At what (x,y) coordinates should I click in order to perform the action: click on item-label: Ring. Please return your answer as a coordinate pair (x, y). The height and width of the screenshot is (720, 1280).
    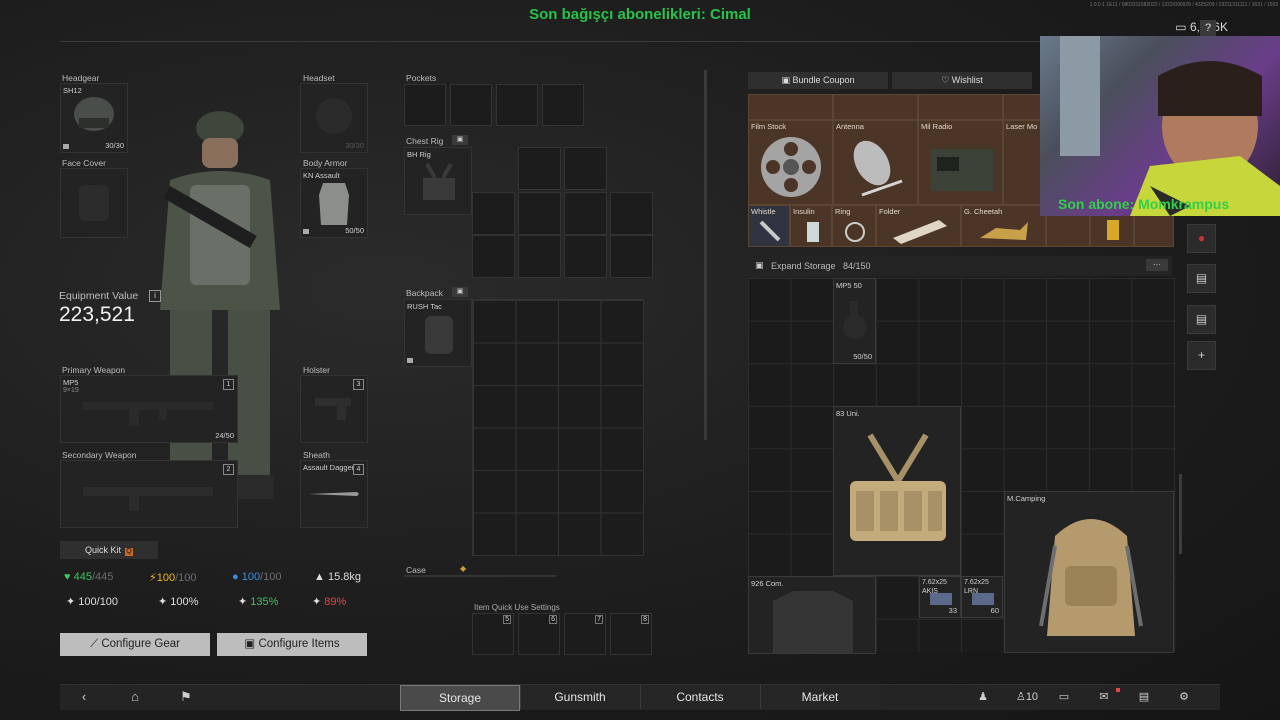
    Looking at the image, I should click on (843, 211).